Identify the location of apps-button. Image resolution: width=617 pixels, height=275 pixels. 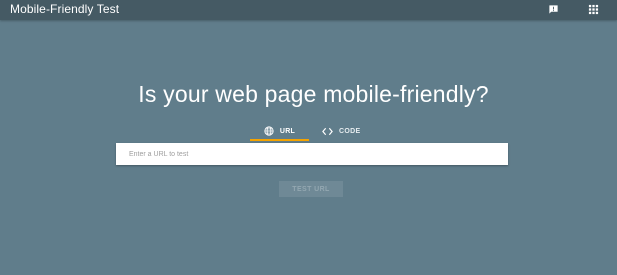
(593, 9).